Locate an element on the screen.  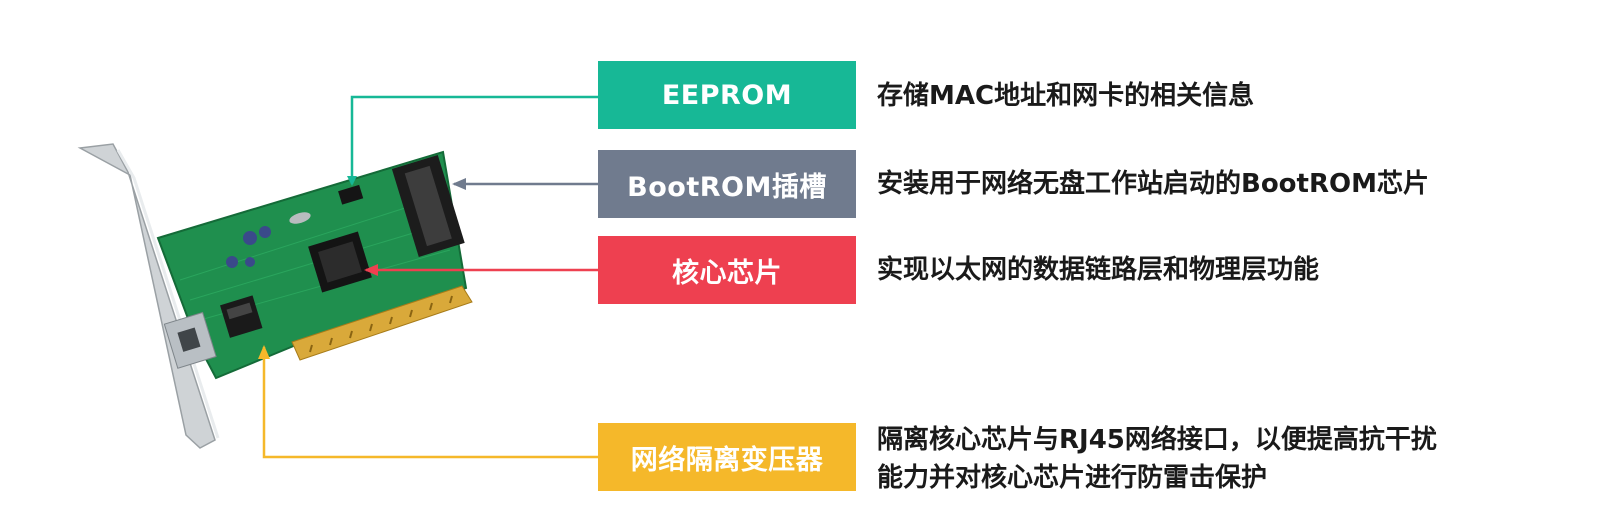
eeprom-label: EEPROM is located at coordinates (727, 95).